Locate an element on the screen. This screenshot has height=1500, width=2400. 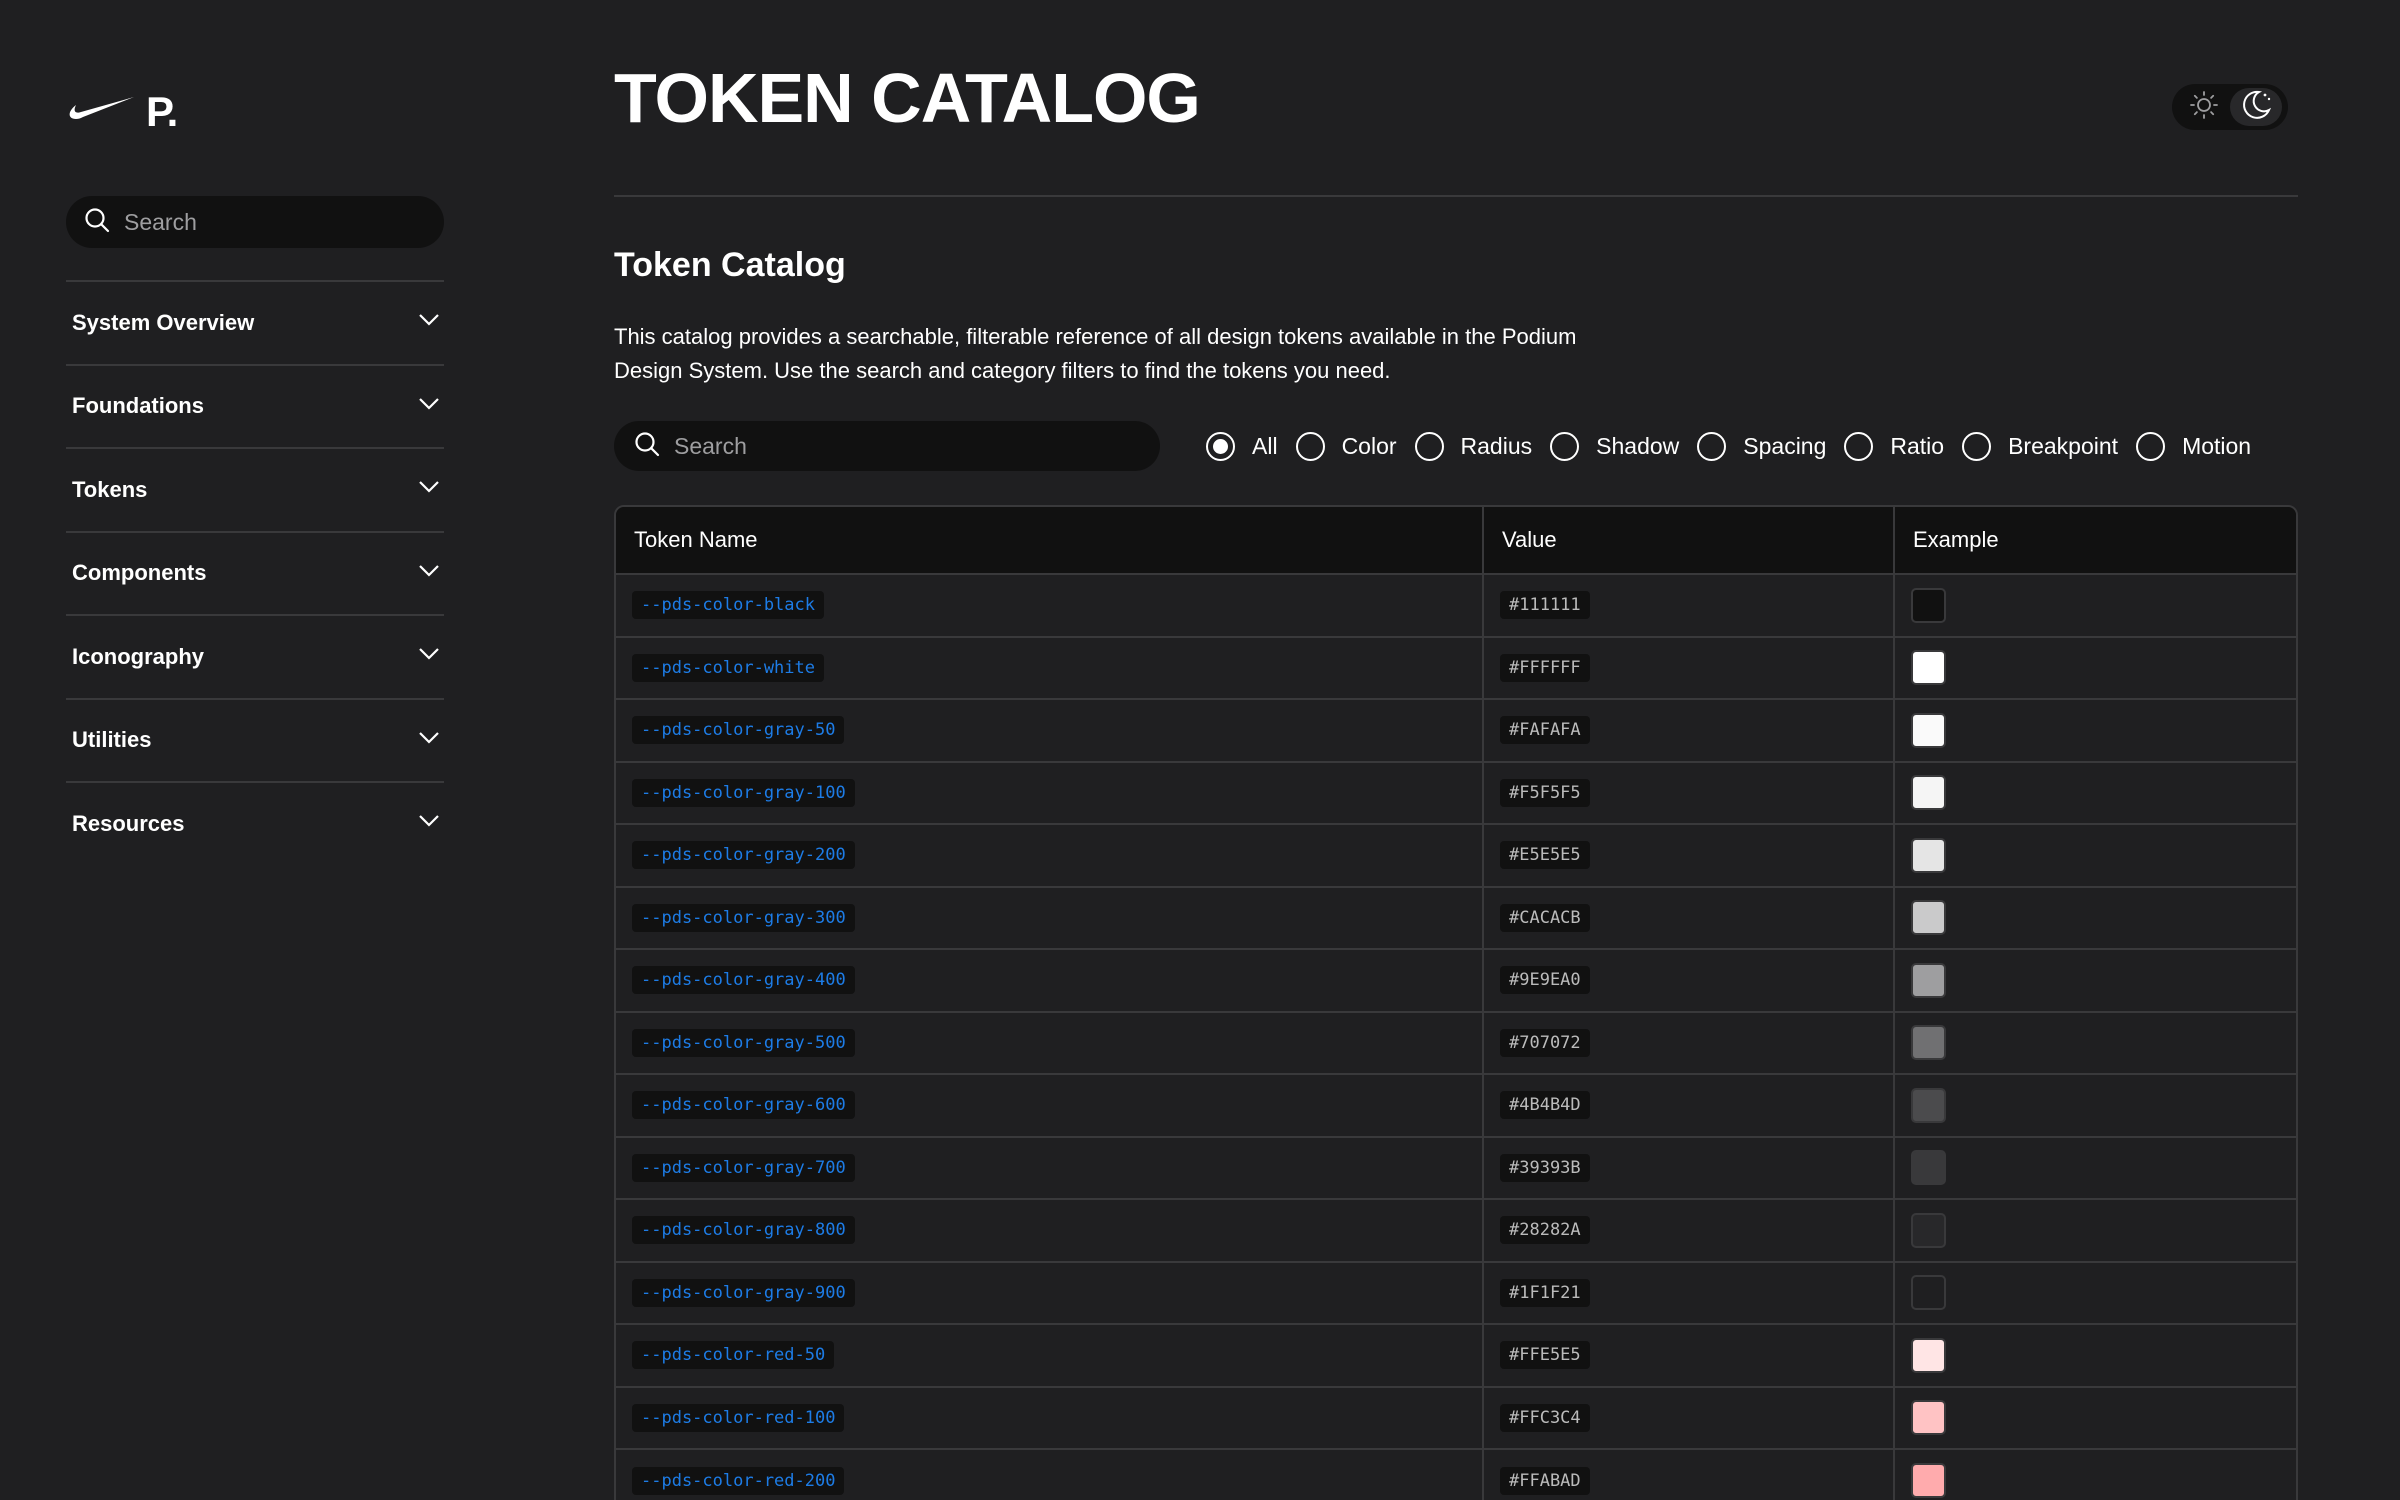
token-value-cell: #9E9EA0 is located at coordinates (1689, 980).